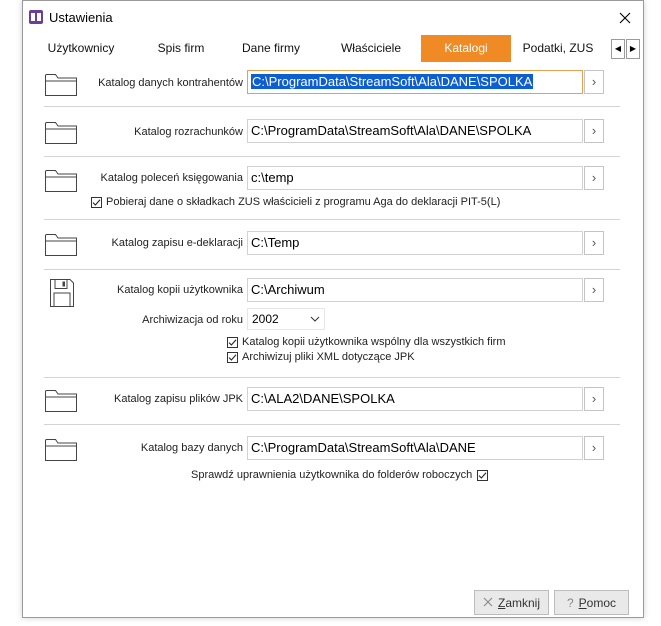  I want to click on zamknij-button: Zamknij, so click(511, 602).